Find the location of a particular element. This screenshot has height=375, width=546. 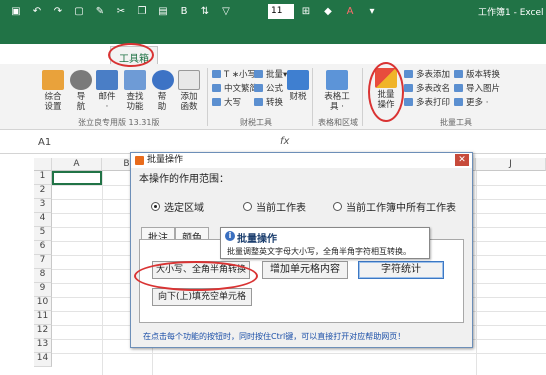

group-label-batch: 批量工具 is located at coordinates (456, 122).